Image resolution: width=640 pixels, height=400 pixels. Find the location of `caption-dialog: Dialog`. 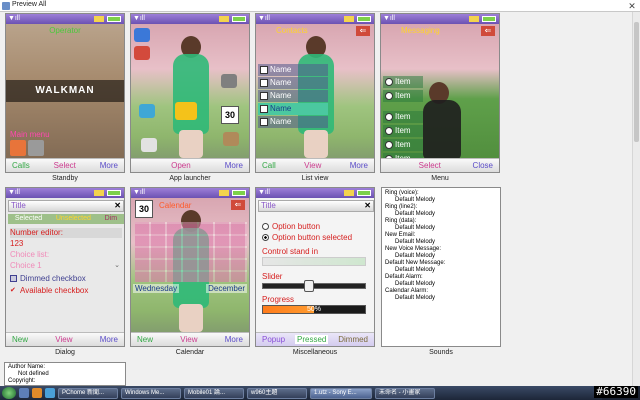

caption-dialog: Dialog is located at coordinates (65, 352).